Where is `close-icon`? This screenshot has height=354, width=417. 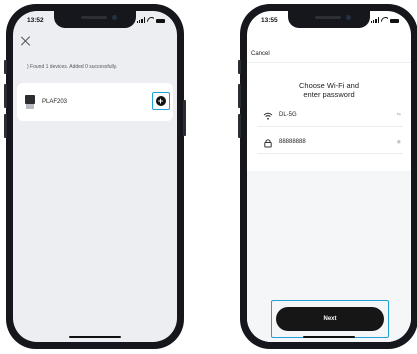
close-icon is located at coordinates (26, 41).